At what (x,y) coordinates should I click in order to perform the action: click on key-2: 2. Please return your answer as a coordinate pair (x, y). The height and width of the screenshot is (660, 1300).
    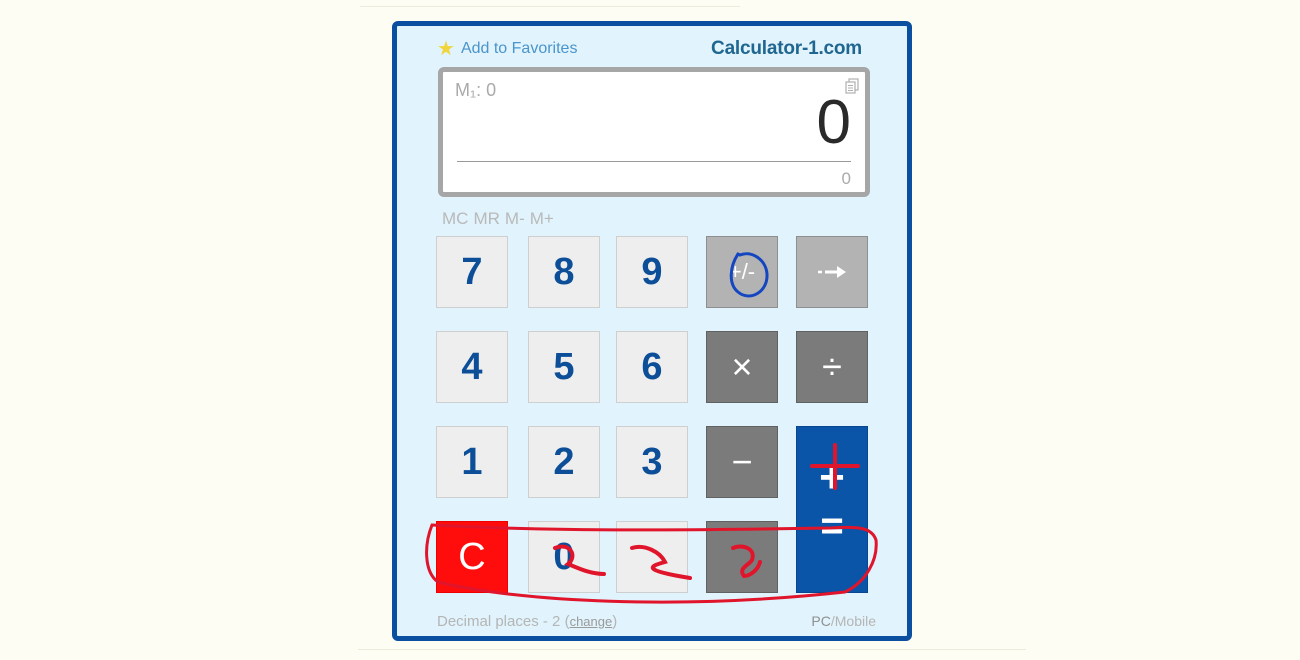
    Looking at the image, I should click on (564, 462).